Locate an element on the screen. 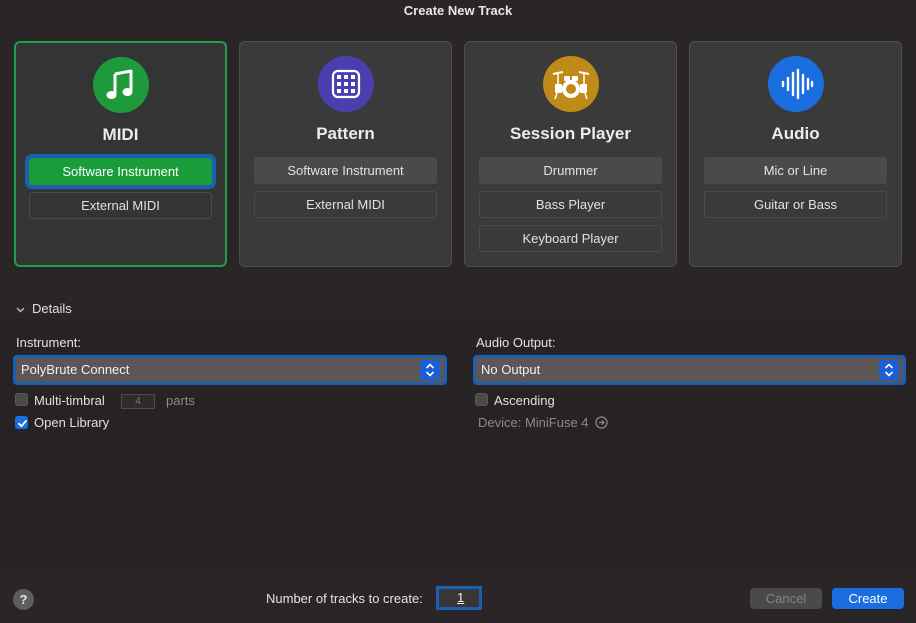 Image resolution: width=916 pixels, height=623 pixels. midi-external-midi-button: External MIDI is located at coordinates (120, 205).